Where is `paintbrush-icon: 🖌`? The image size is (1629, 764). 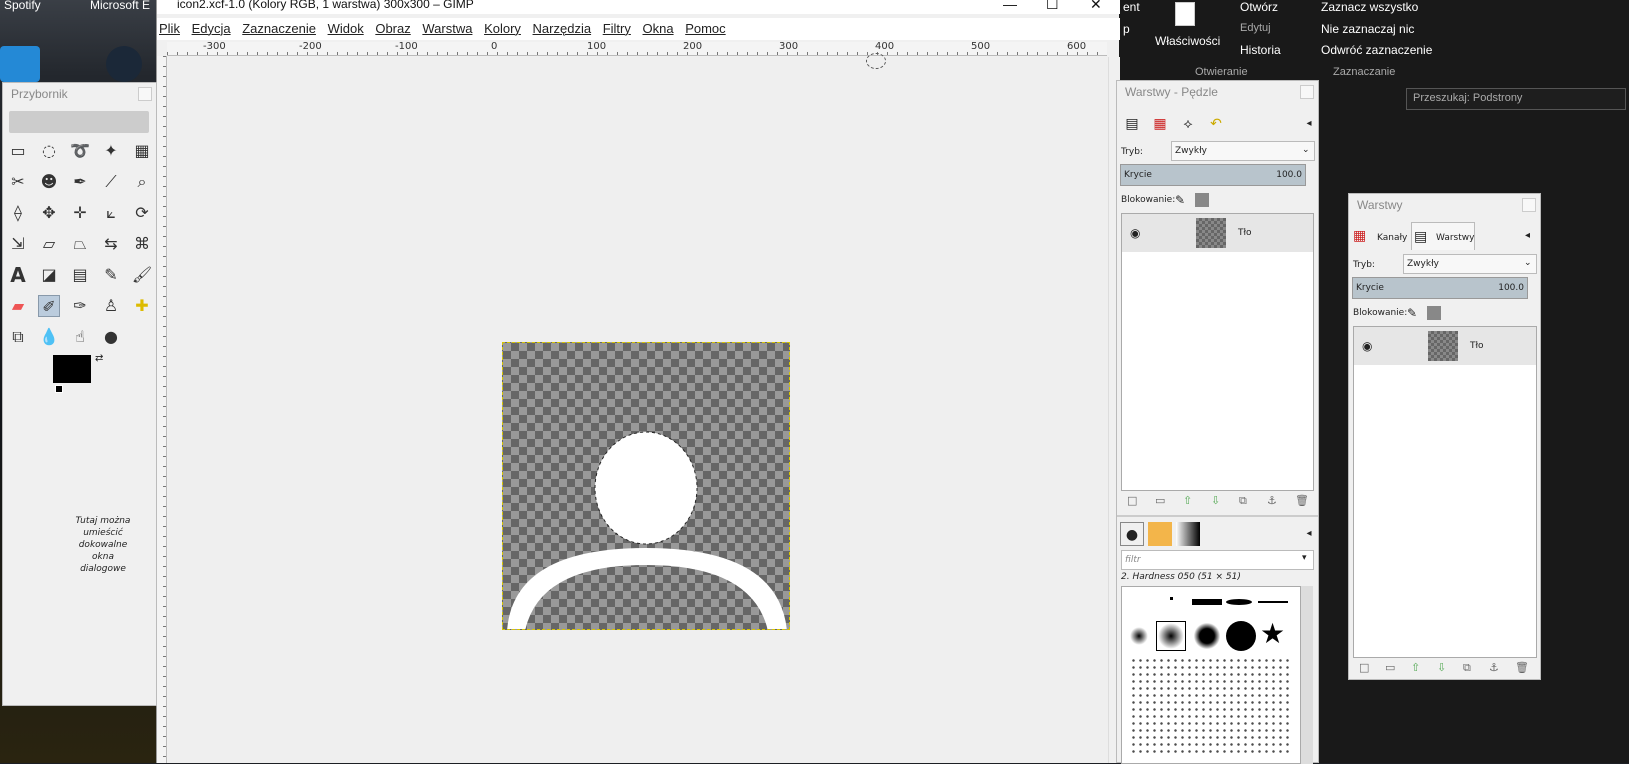 paintbrush-icon: 🖌 is located at coordinates (142, 275).